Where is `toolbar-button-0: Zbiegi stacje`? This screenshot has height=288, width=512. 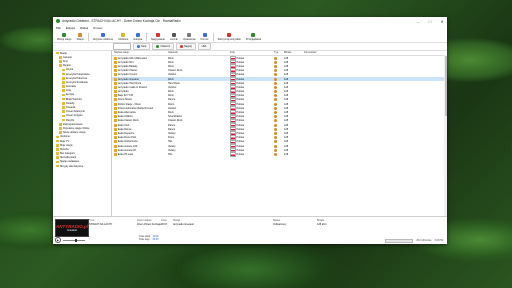 toolbar-button-0: Zbiegi stacje is located at coordinates (64, 37).